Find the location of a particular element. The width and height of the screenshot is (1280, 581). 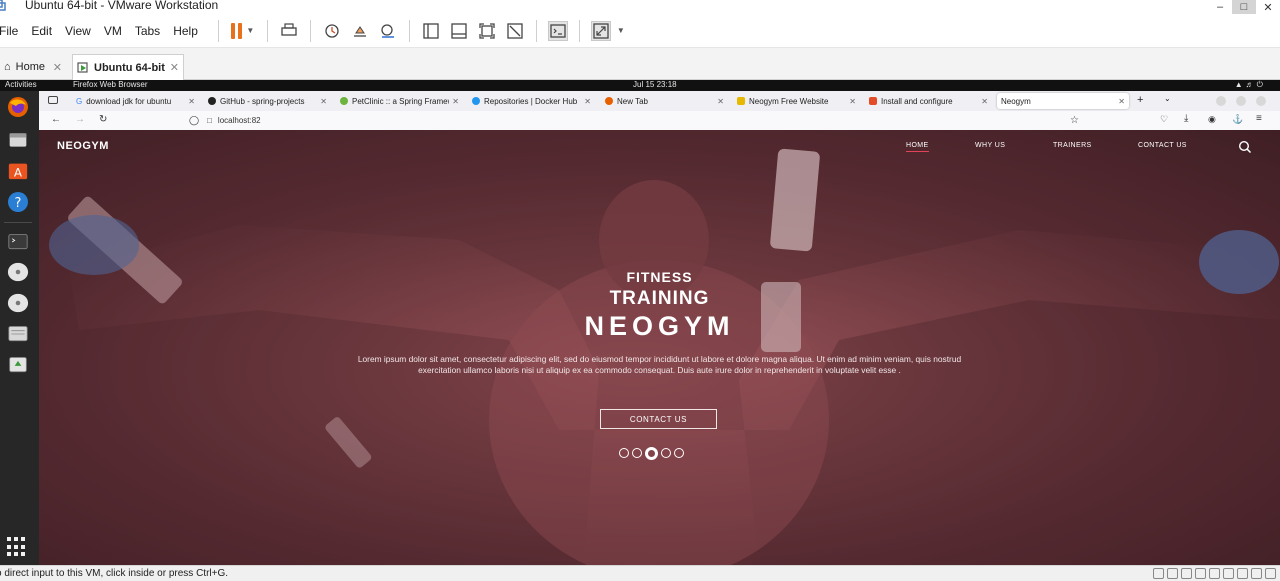

nav-home: HOME is located at coordinates (917, 147).